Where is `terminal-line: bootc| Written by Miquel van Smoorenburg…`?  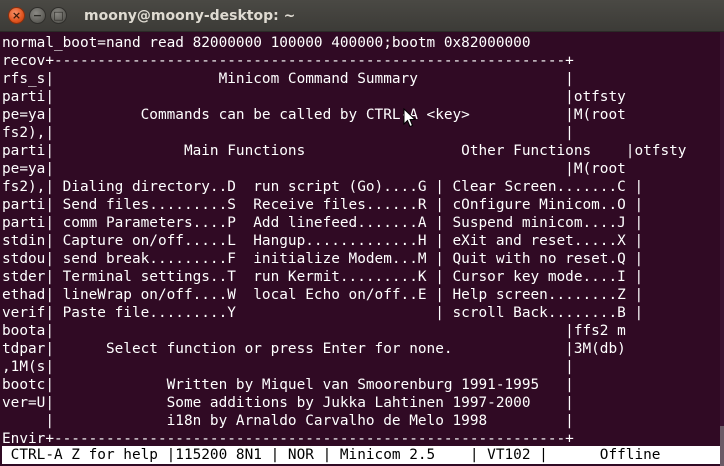 terminal-line: bootc| Written by Miquel van Smoorenburg… is located at coordinates (288, 385).